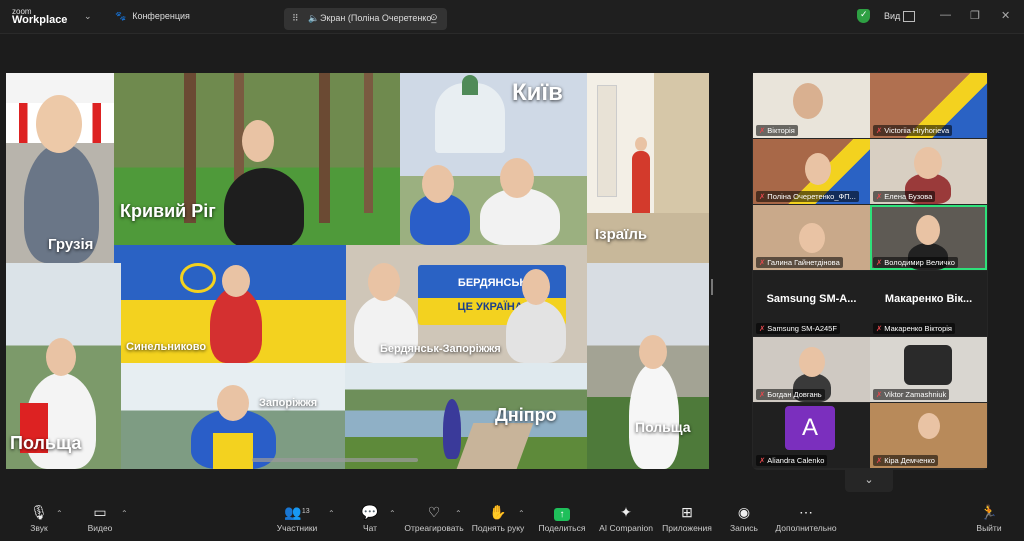 Image resolution: width=1024 pixels, height=541 pixels. Describe the element at coordinates (168, 211) in the screenshot. I see `label-kryvyi-rih: Кривий Ріг` at that location.